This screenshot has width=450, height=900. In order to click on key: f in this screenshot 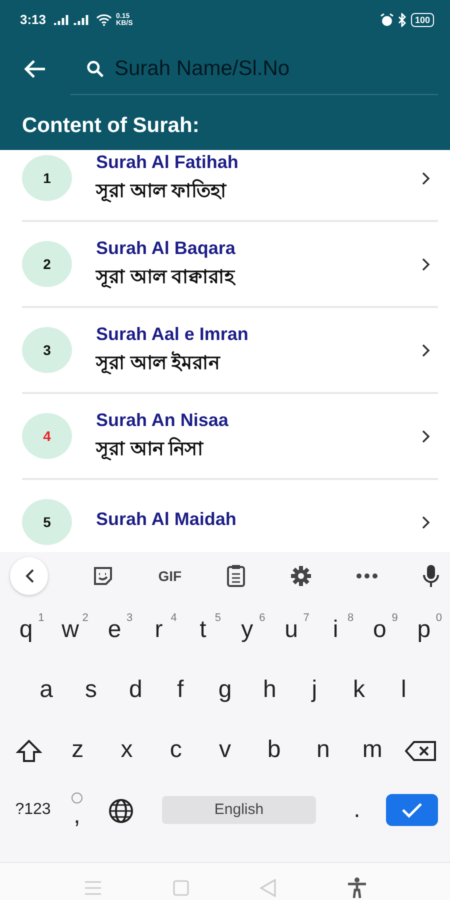, I will do `click(180, 690)`.